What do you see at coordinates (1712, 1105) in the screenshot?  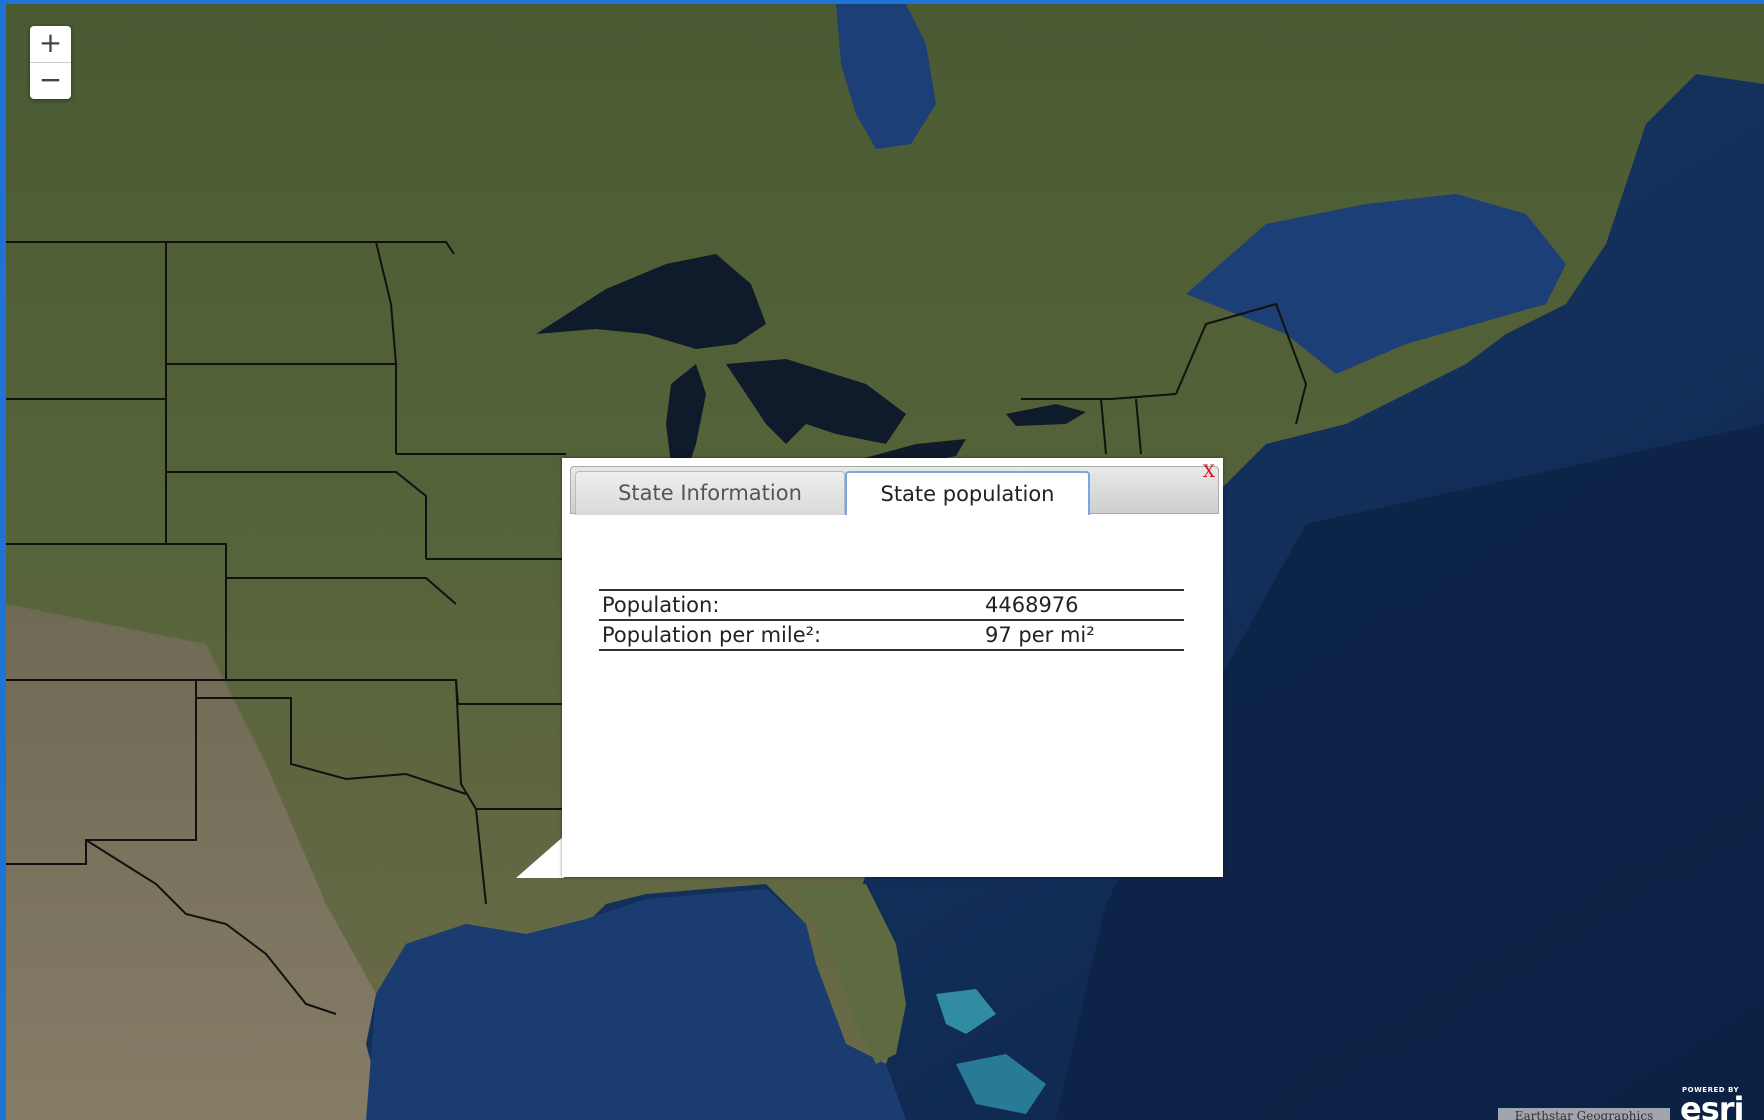 I see `esri-wordmark: esri` at bounding box center [1712, 1105].